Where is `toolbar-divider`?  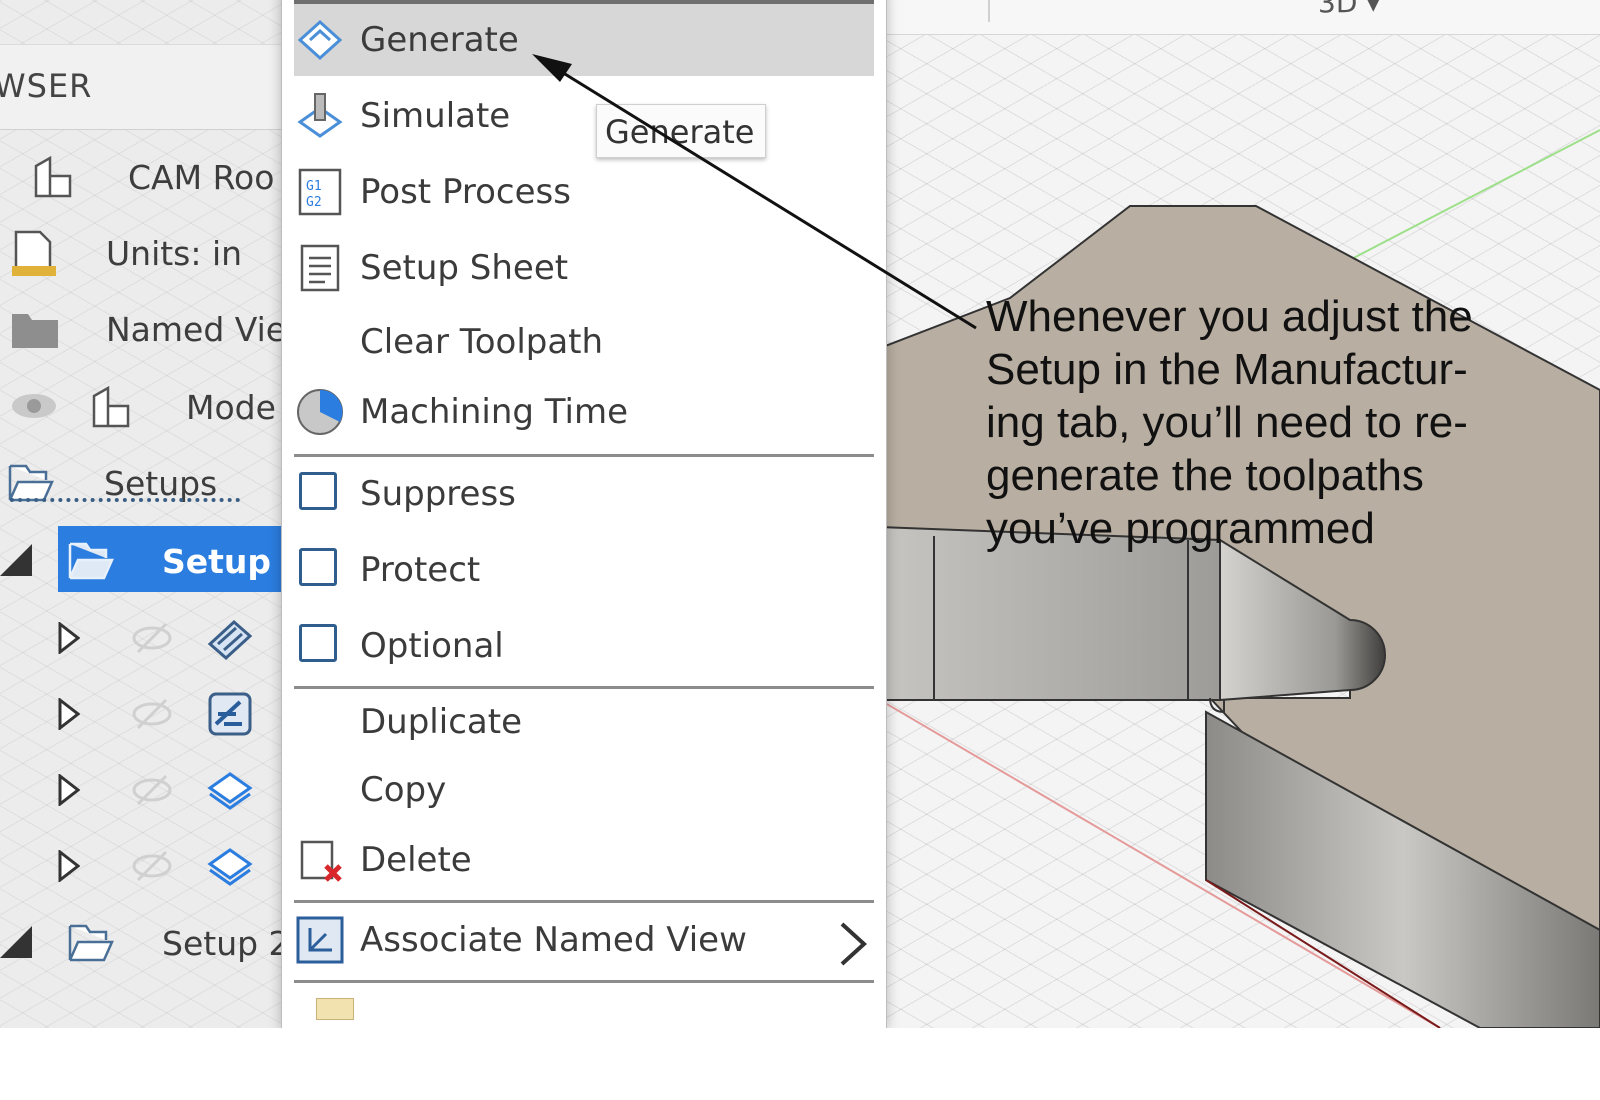
toolbar-divider is located at coordinates (989, 11).